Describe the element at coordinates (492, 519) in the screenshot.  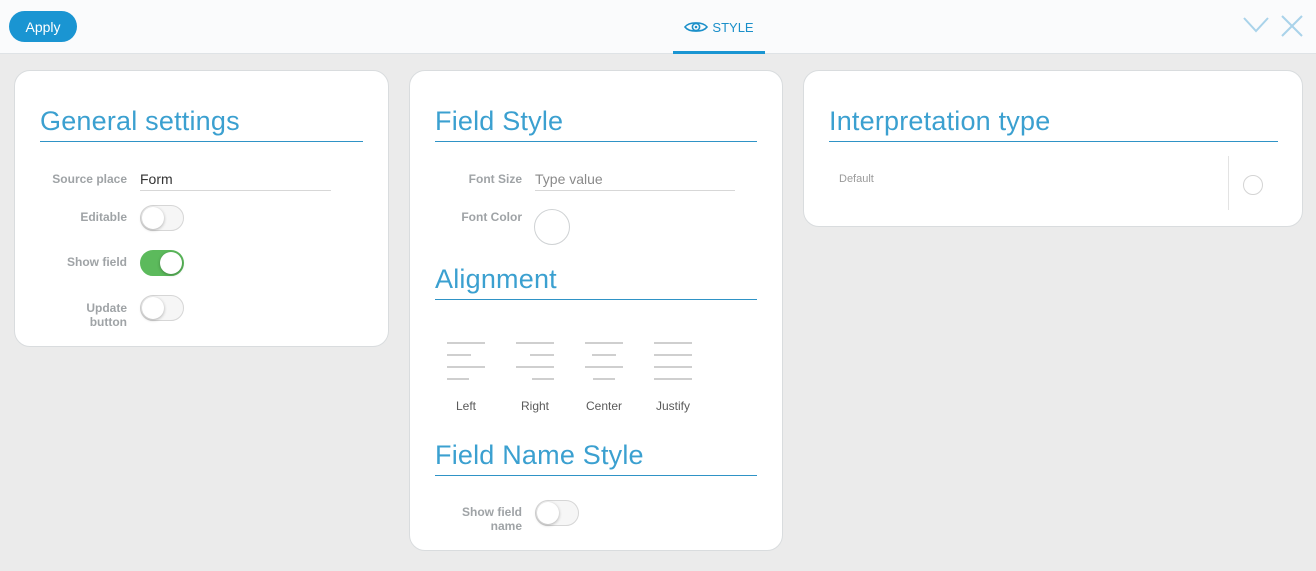
I see `show-field-name-label: Show field name` at that location.